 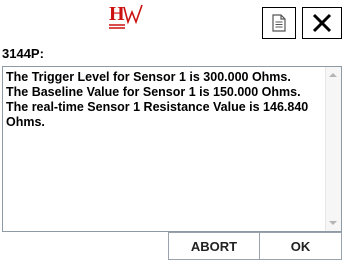 I want to click on scroll-up-arrow-icon, so click(x=333, y=75).